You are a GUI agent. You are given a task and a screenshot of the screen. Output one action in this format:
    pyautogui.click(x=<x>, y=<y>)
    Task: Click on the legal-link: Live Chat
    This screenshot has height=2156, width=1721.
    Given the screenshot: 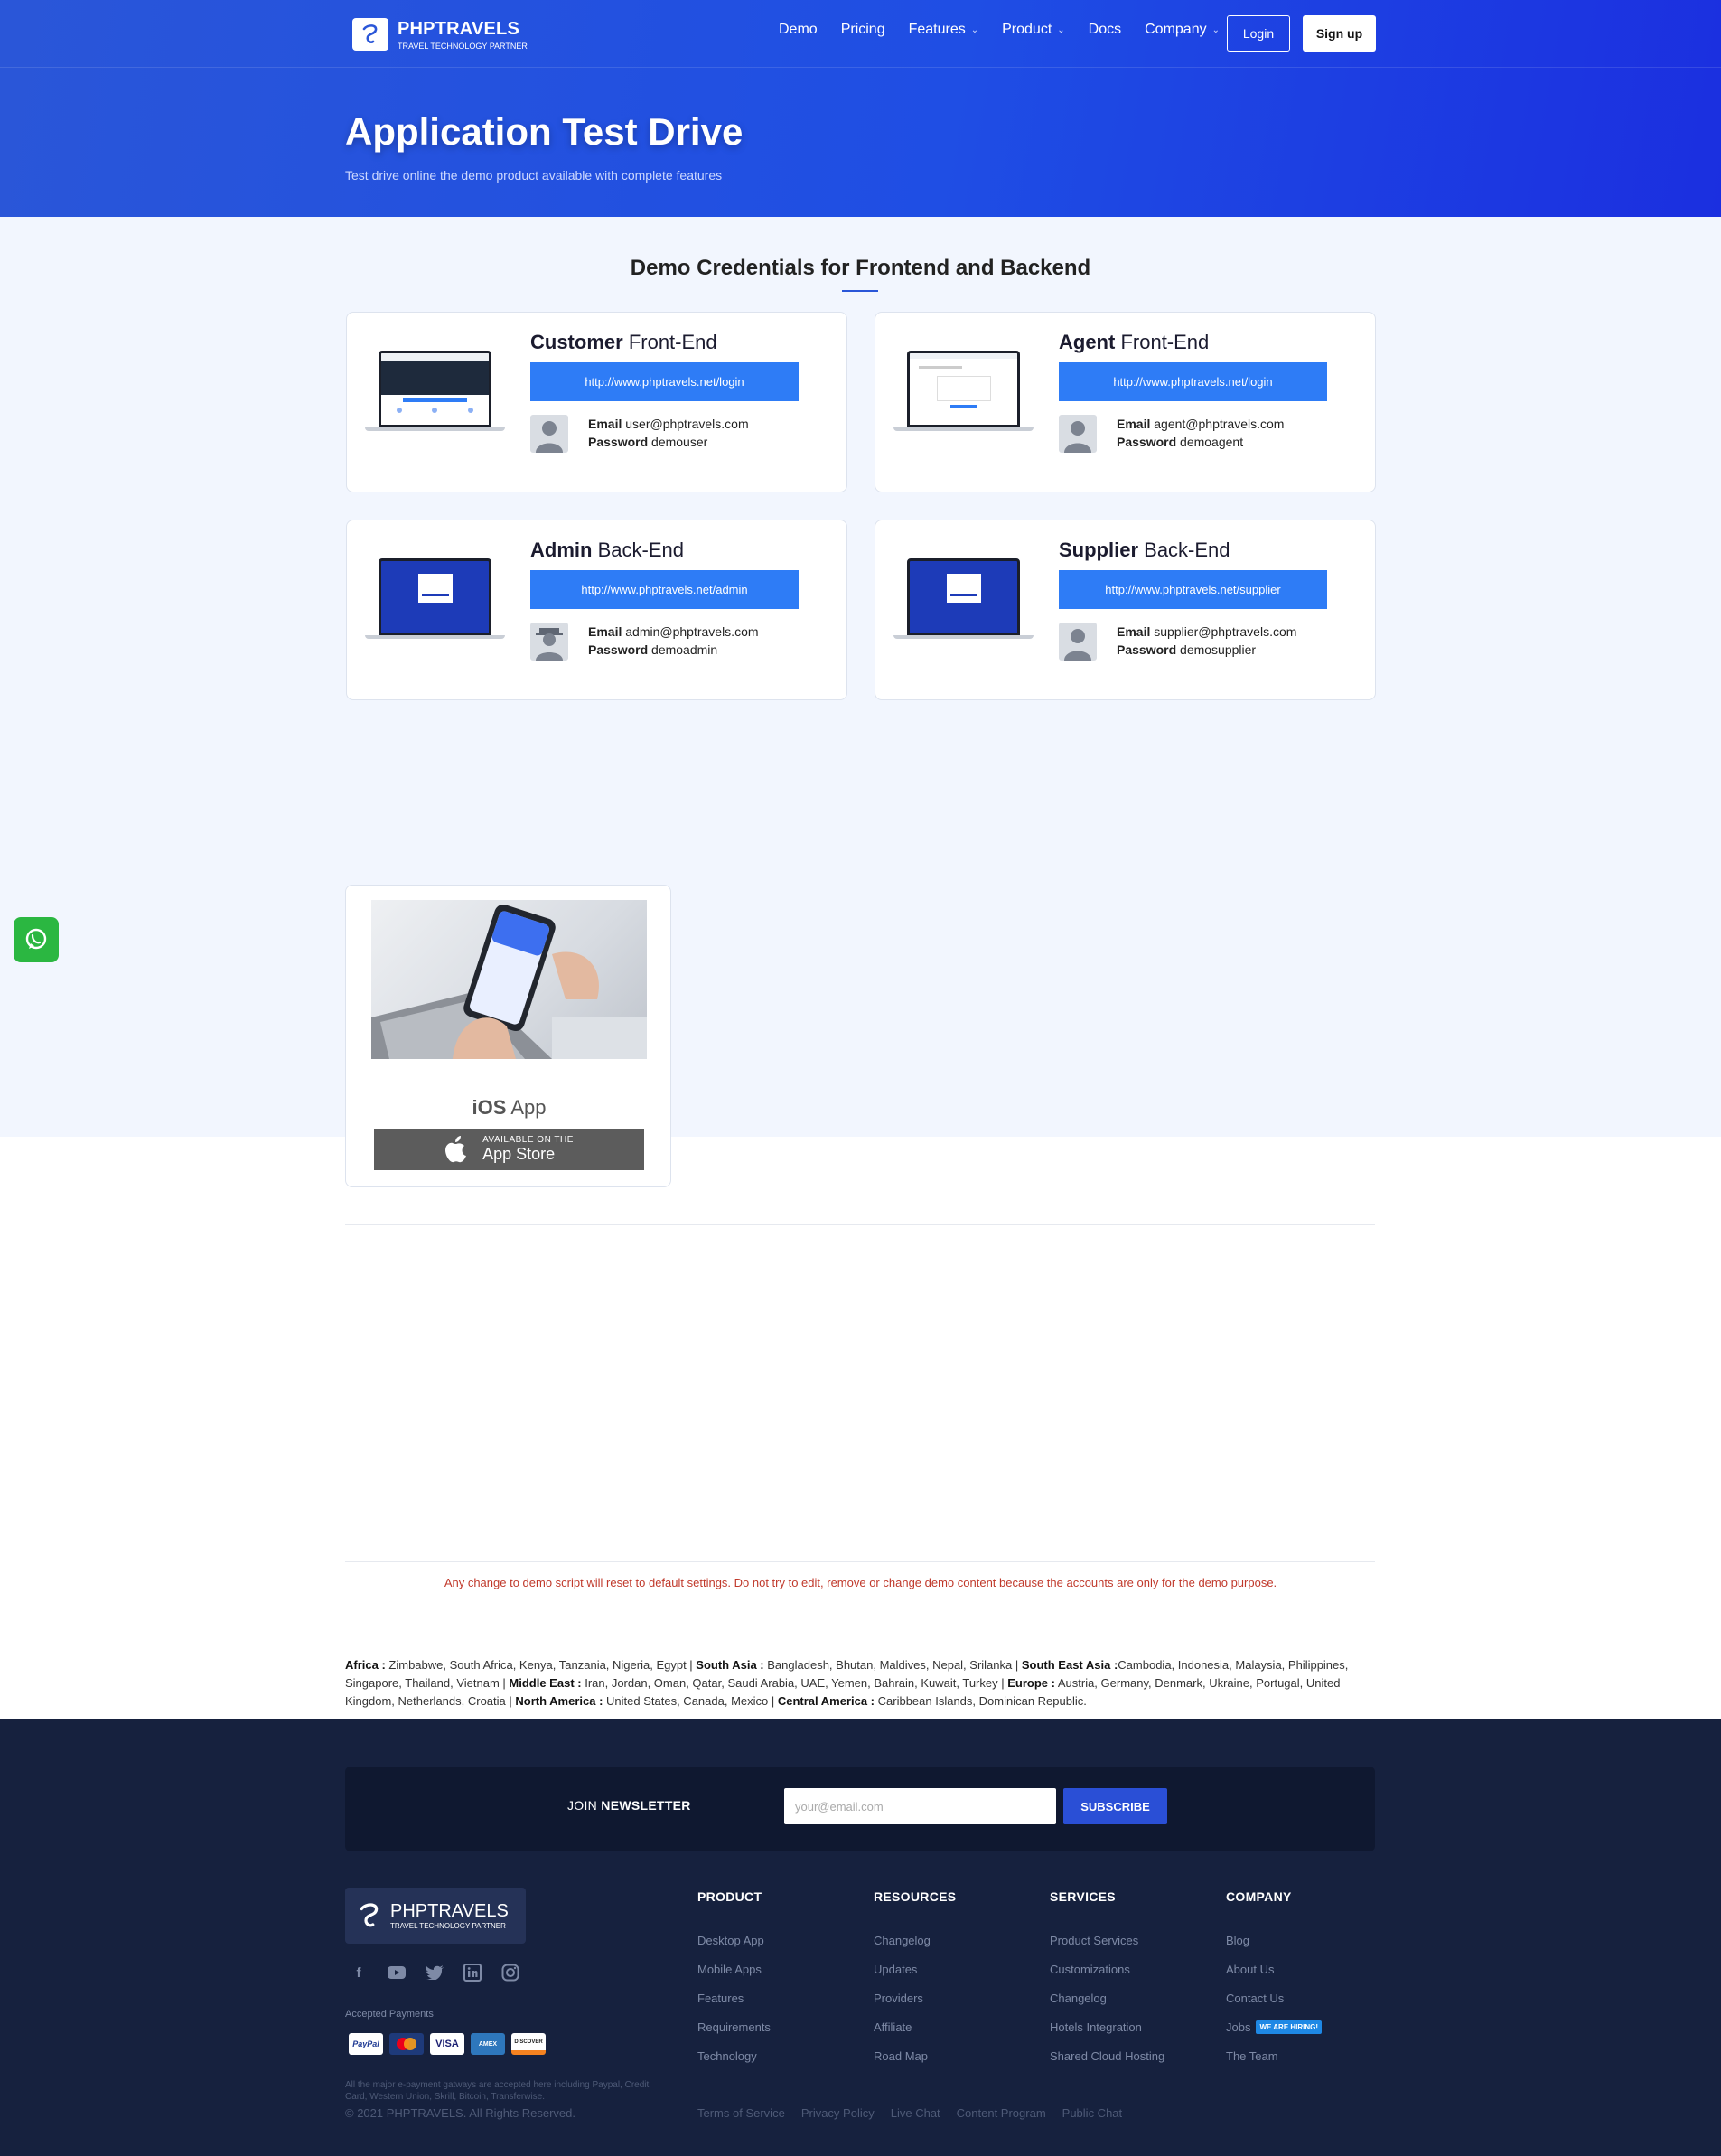 What is the action you would take?
    pyautogui.click(x=916, y=2113)
    